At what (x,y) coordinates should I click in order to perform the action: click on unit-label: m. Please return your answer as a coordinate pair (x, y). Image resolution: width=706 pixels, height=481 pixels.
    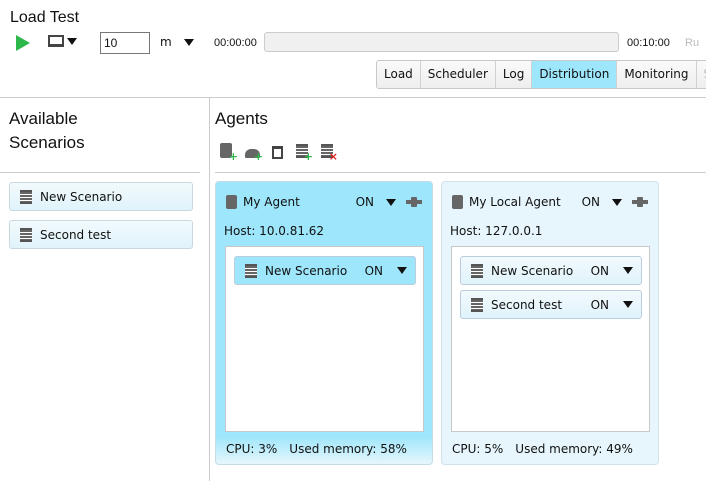
    Looking at the image, I should click on (166, 42).